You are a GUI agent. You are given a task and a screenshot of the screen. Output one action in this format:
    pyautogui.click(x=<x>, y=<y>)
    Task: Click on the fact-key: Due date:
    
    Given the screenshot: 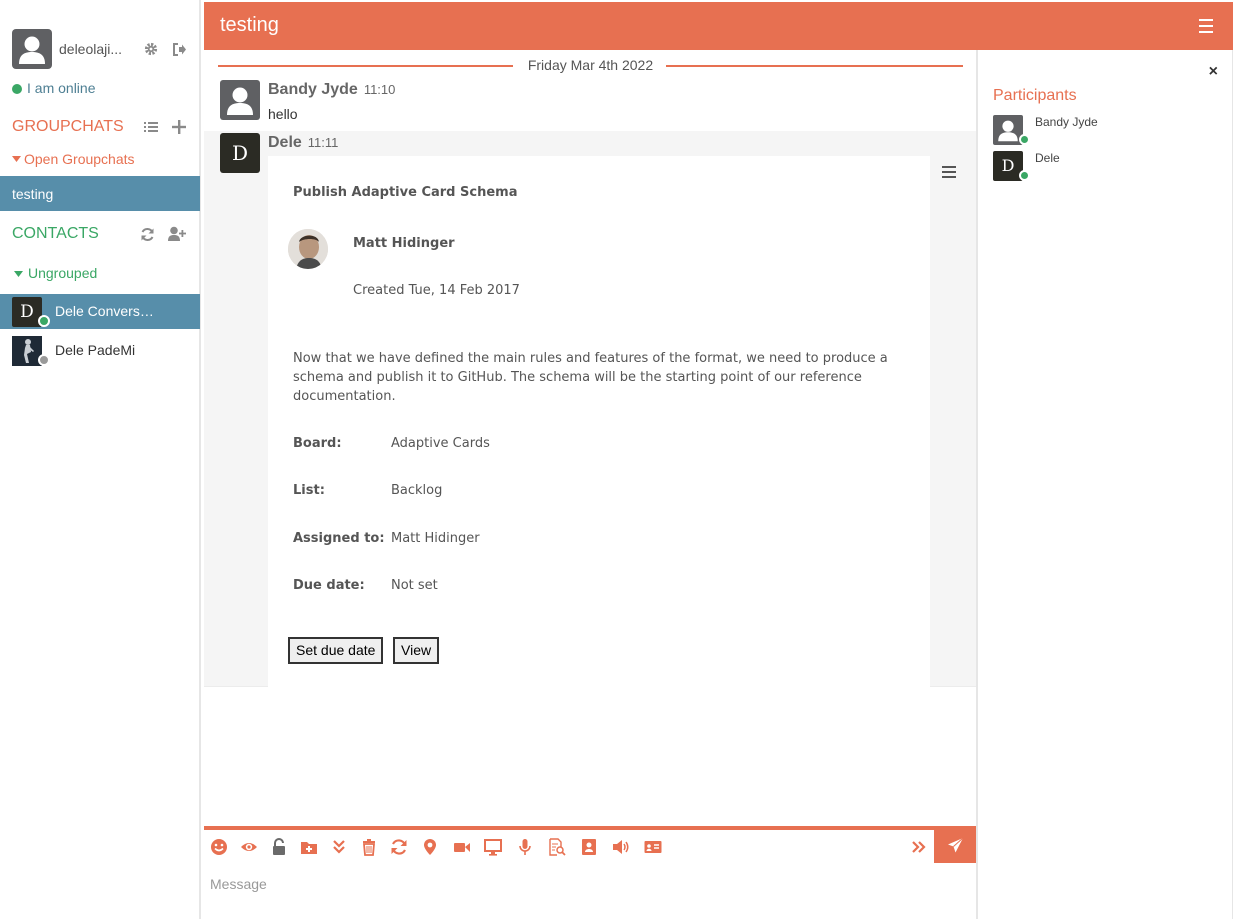 What is the action you would take?
    pyautogui.click(x=329, y=585)
    